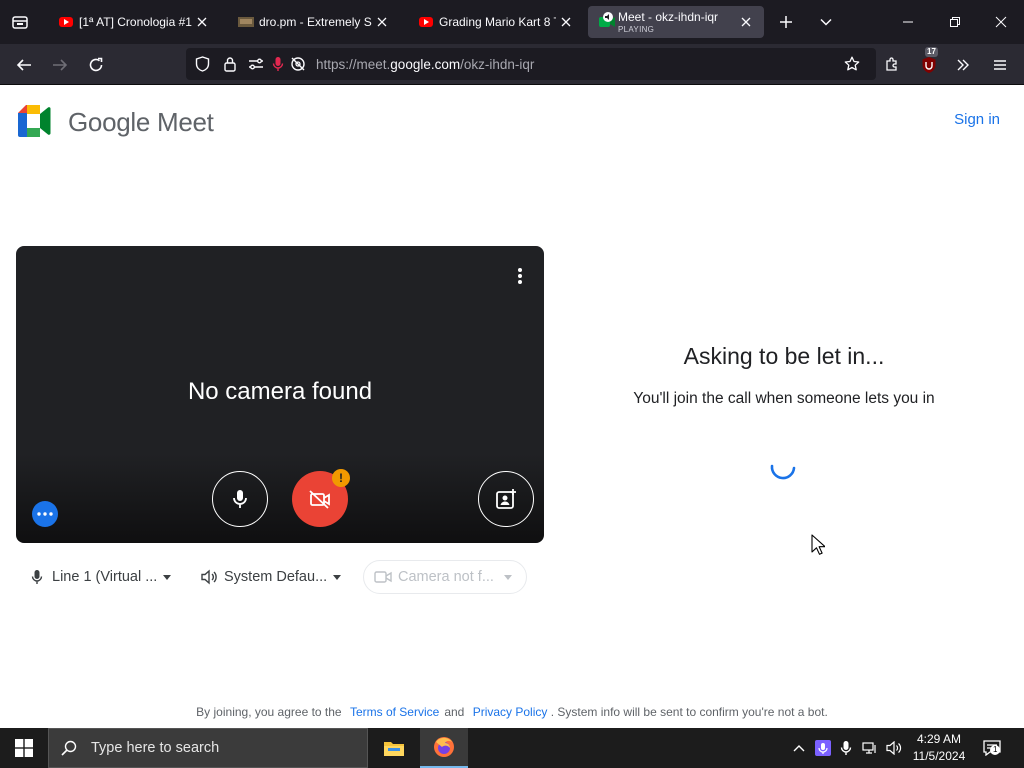  What do you see at coordinates (908, 22) in the screenshot?
I see `minimize-window-button` at bounding box center [908, 22].